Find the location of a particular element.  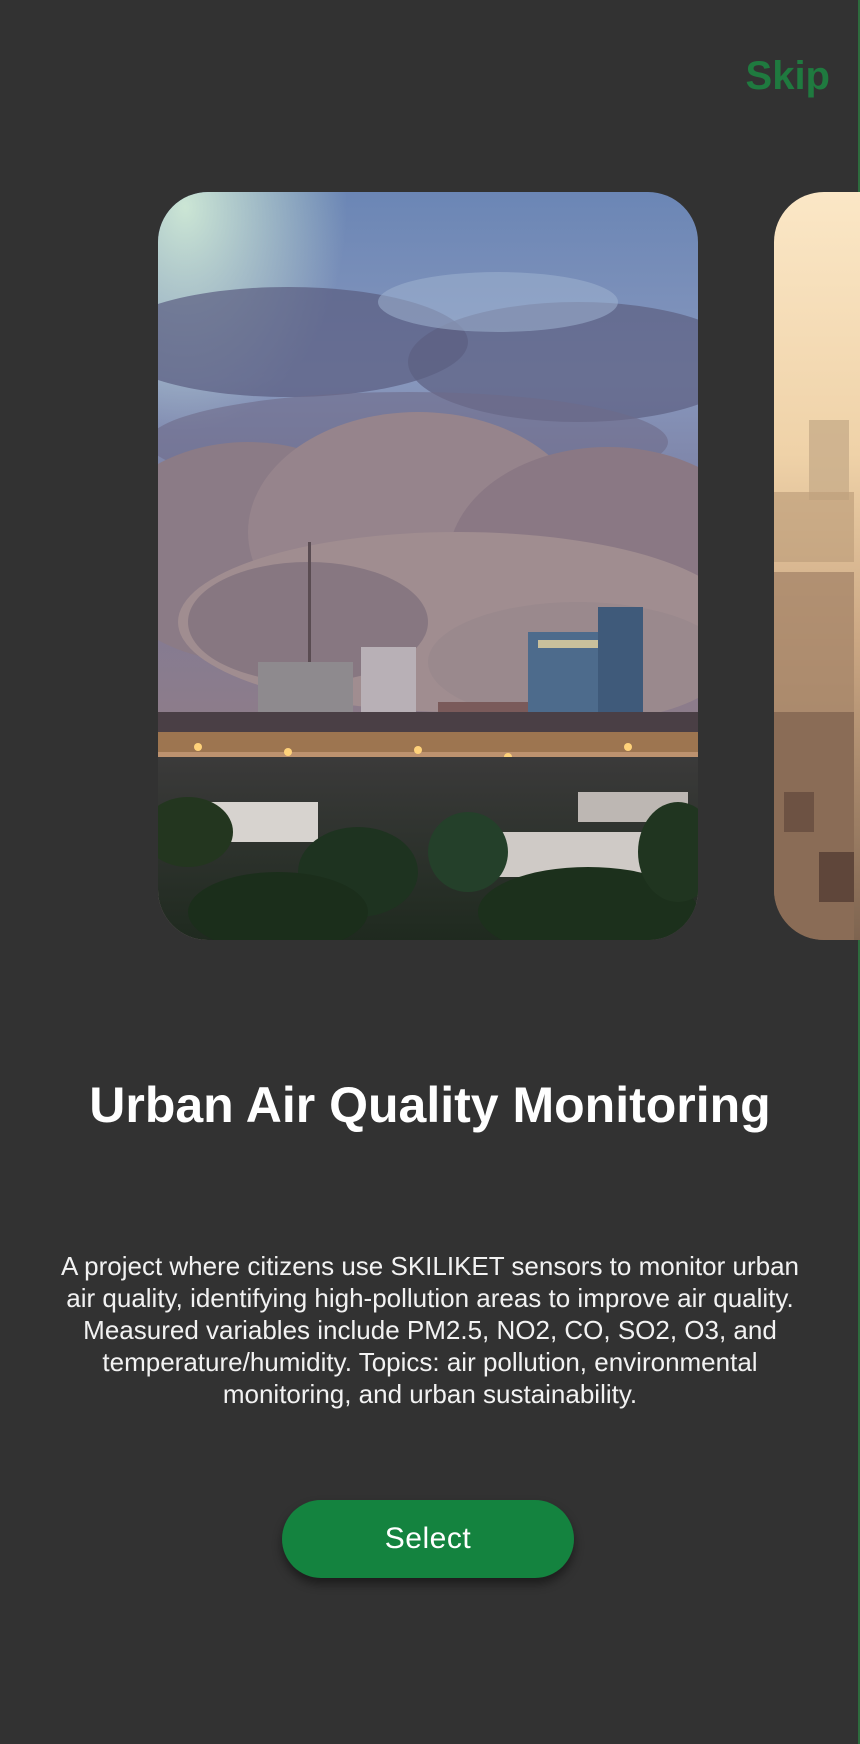

project-card-next is located at coordinates (817, 566).